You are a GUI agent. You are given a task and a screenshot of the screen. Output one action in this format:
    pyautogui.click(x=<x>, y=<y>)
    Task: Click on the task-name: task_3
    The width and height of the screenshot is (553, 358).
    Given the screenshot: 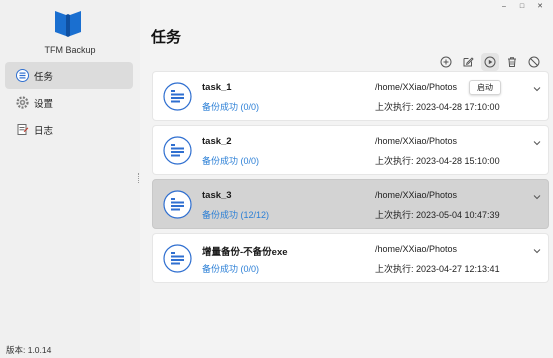 What is the action you would take?
    pyautogui.click(x=217, y=195)
    